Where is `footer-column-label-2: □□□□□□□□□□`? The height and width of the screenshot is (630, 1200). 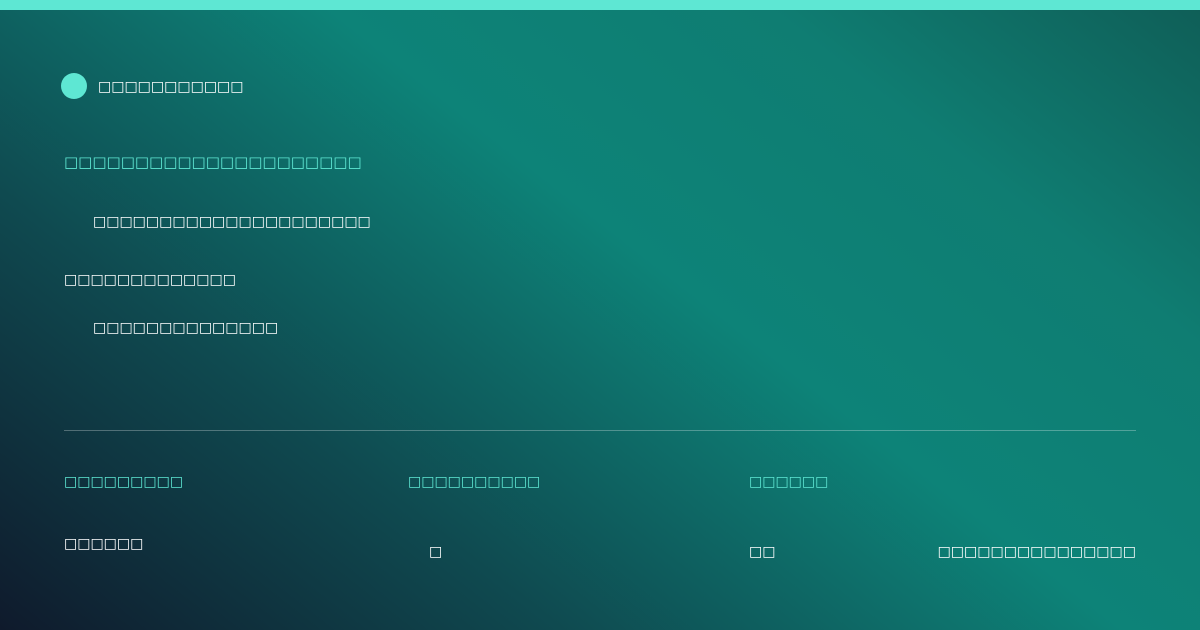 footer-column-label-2: □□□□□□□□□□ is located at coordinates (474, 482).